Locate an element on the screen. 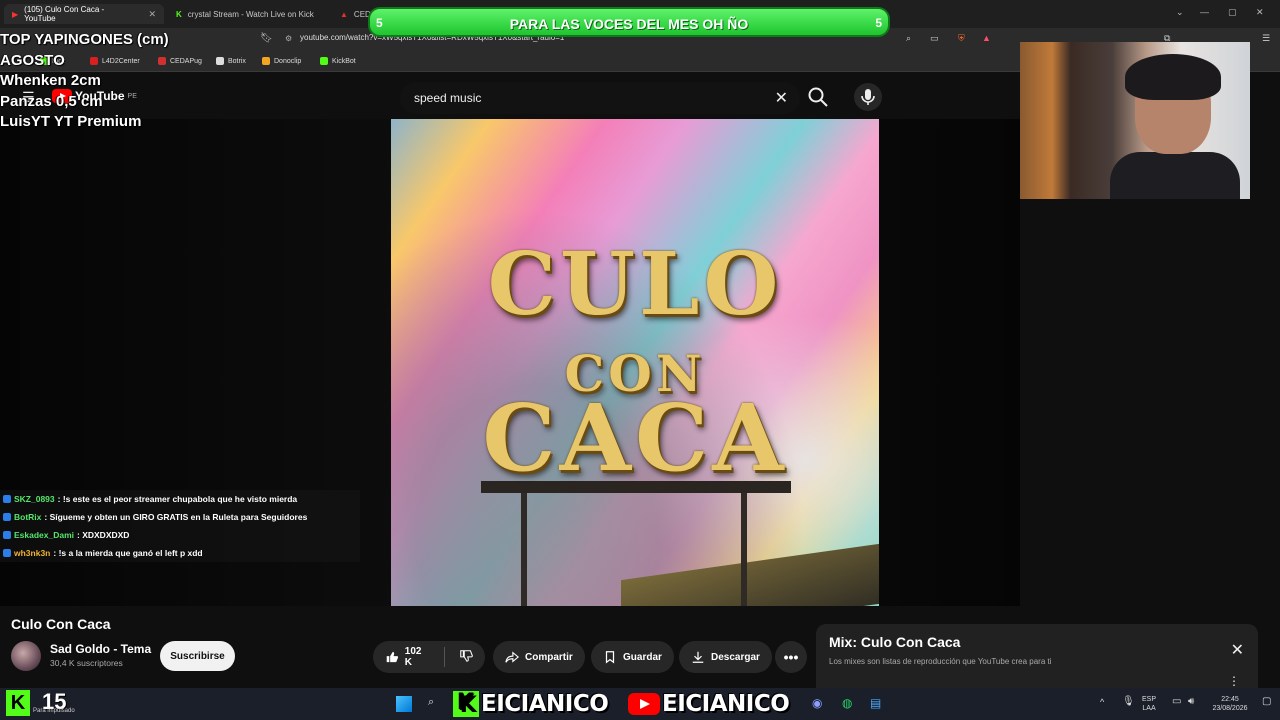  zoom-icon: ⌕ is located at coordinates (908, 38).